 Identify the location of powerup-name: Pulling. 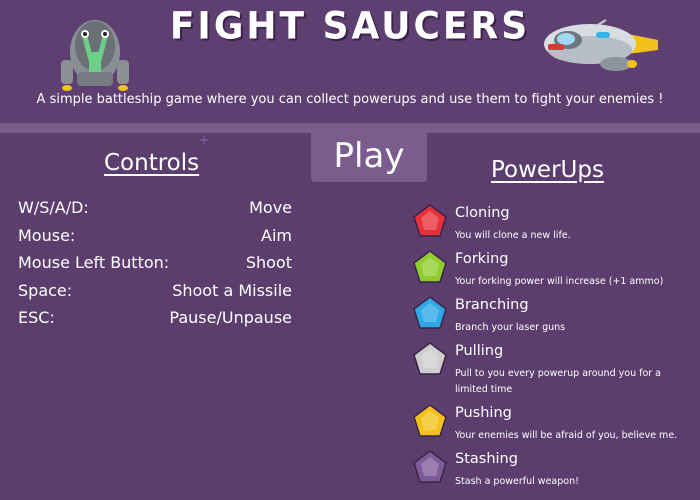
(479, 351).